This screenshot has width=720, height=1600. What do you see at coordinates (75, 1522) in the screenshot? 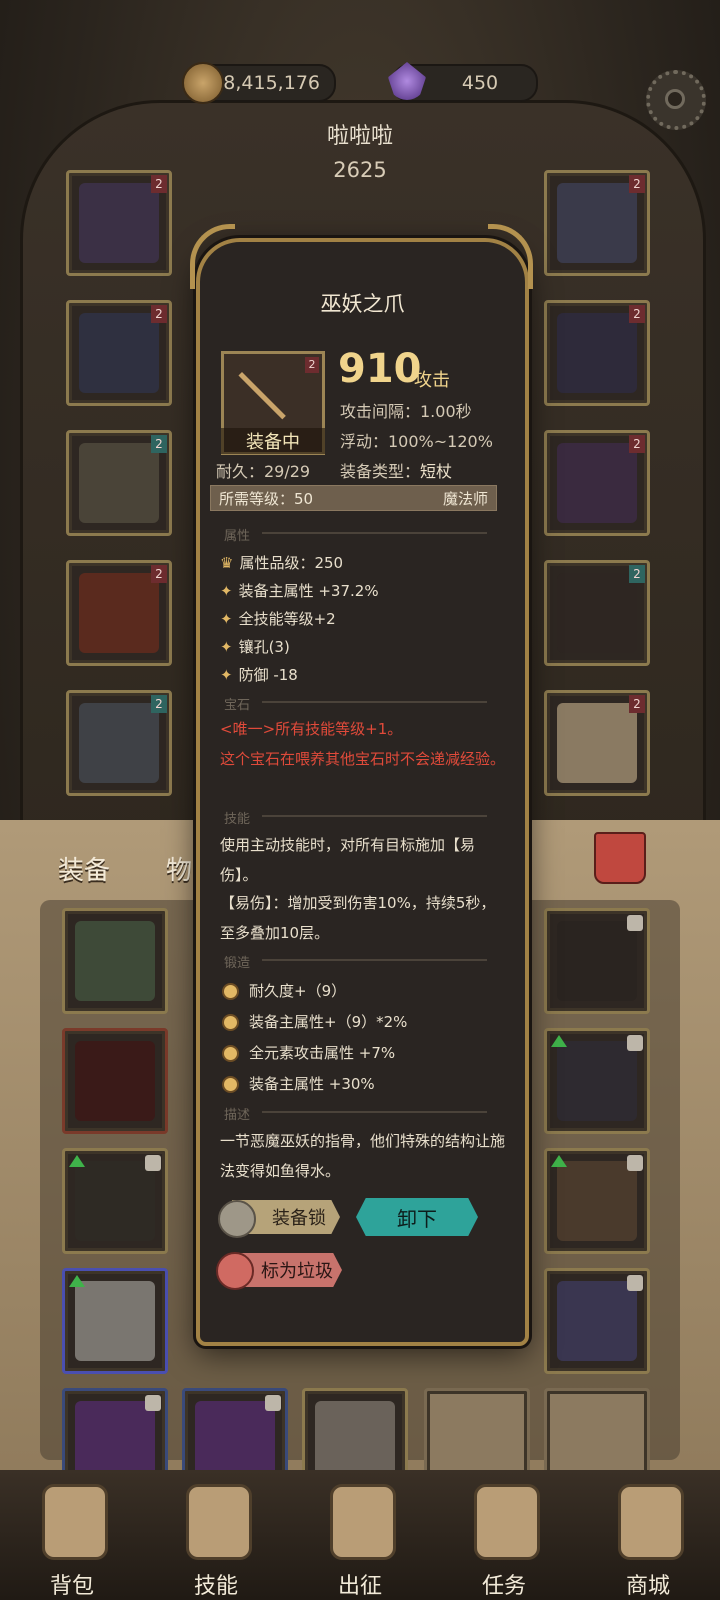
I see `backpack-icon` at bounding box center [75, 1522].